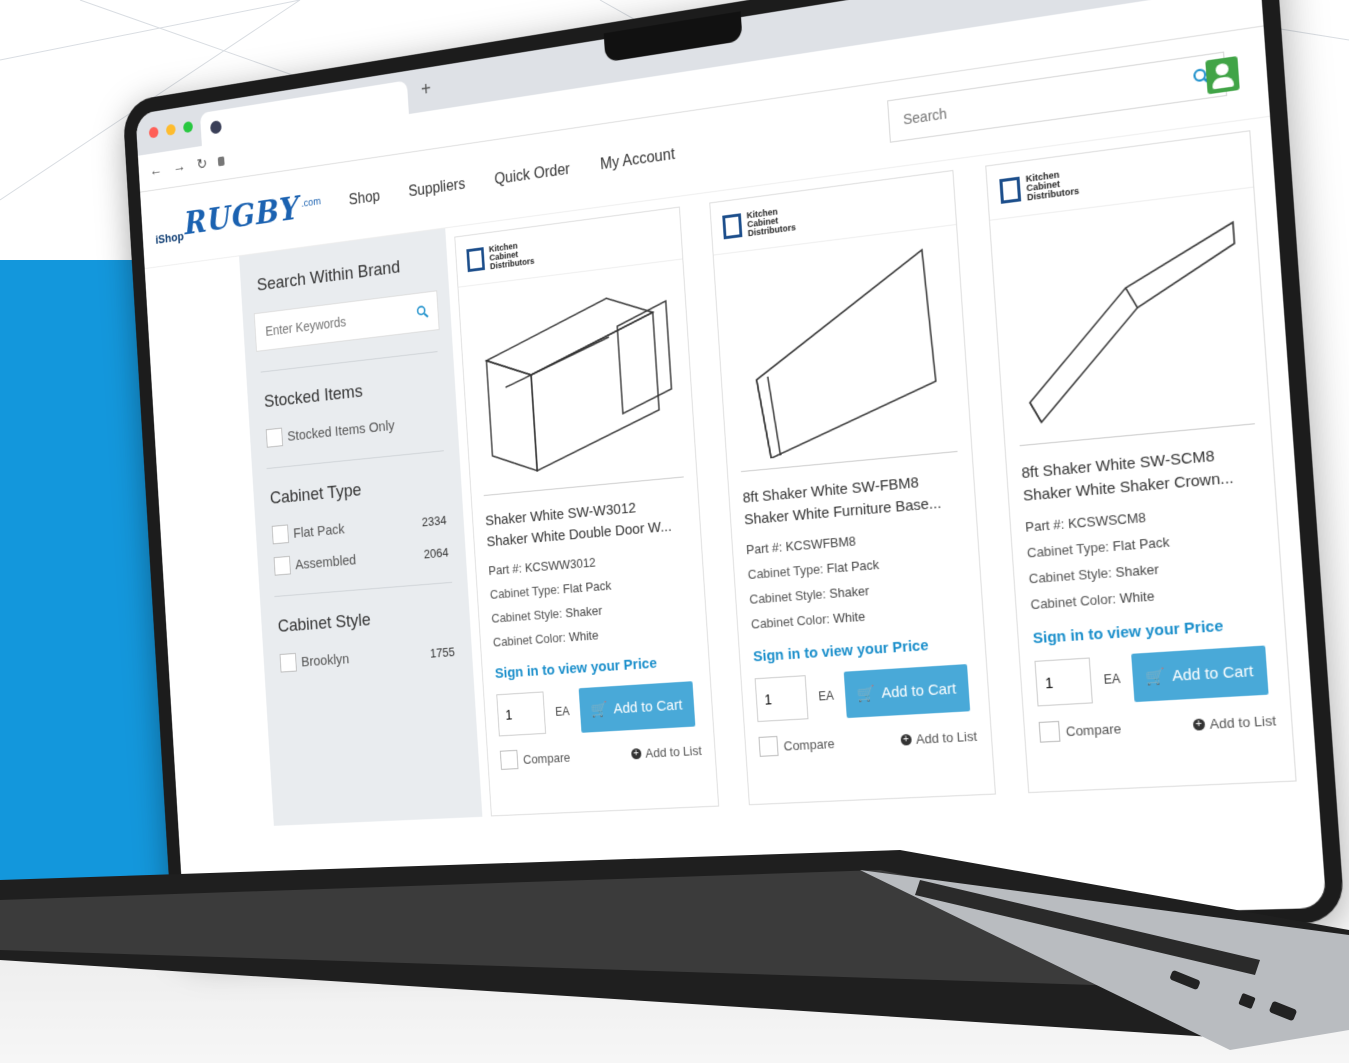 Image resolution: width=1349 pixels, height=1063 pixels. I want to click on filter-assembled: Assembled 2064, so click(361, 559).